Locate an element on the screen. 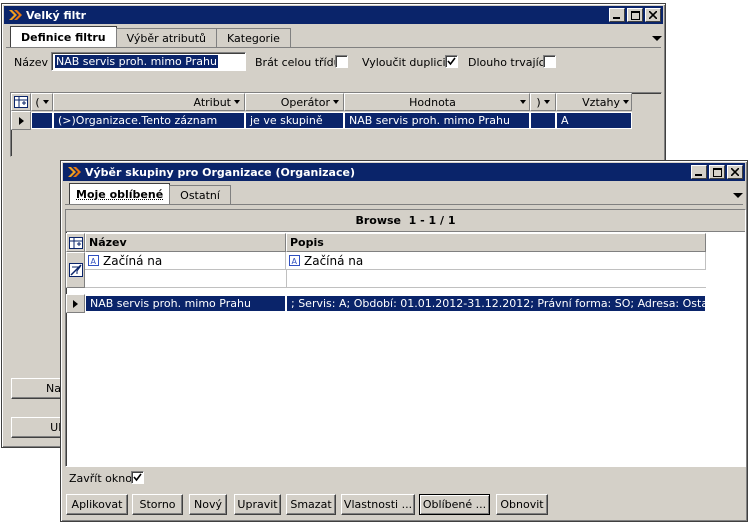  main-tabs: Definice filtru Výběr atributů Kategorie is located at coordinates (150, 36).